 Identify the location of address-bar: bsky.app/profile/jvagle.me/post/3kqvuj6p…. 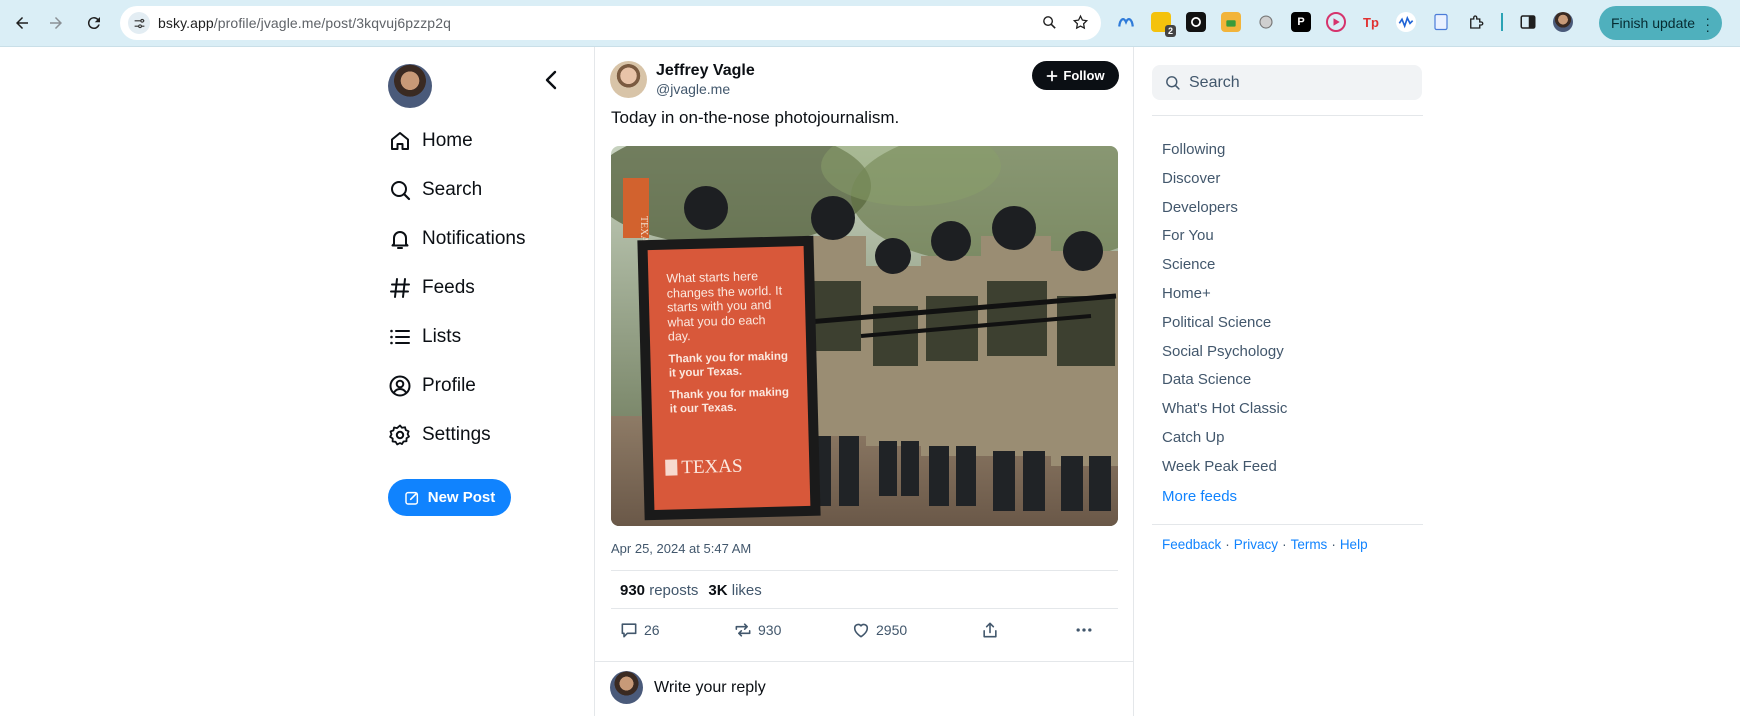
(610, 23).